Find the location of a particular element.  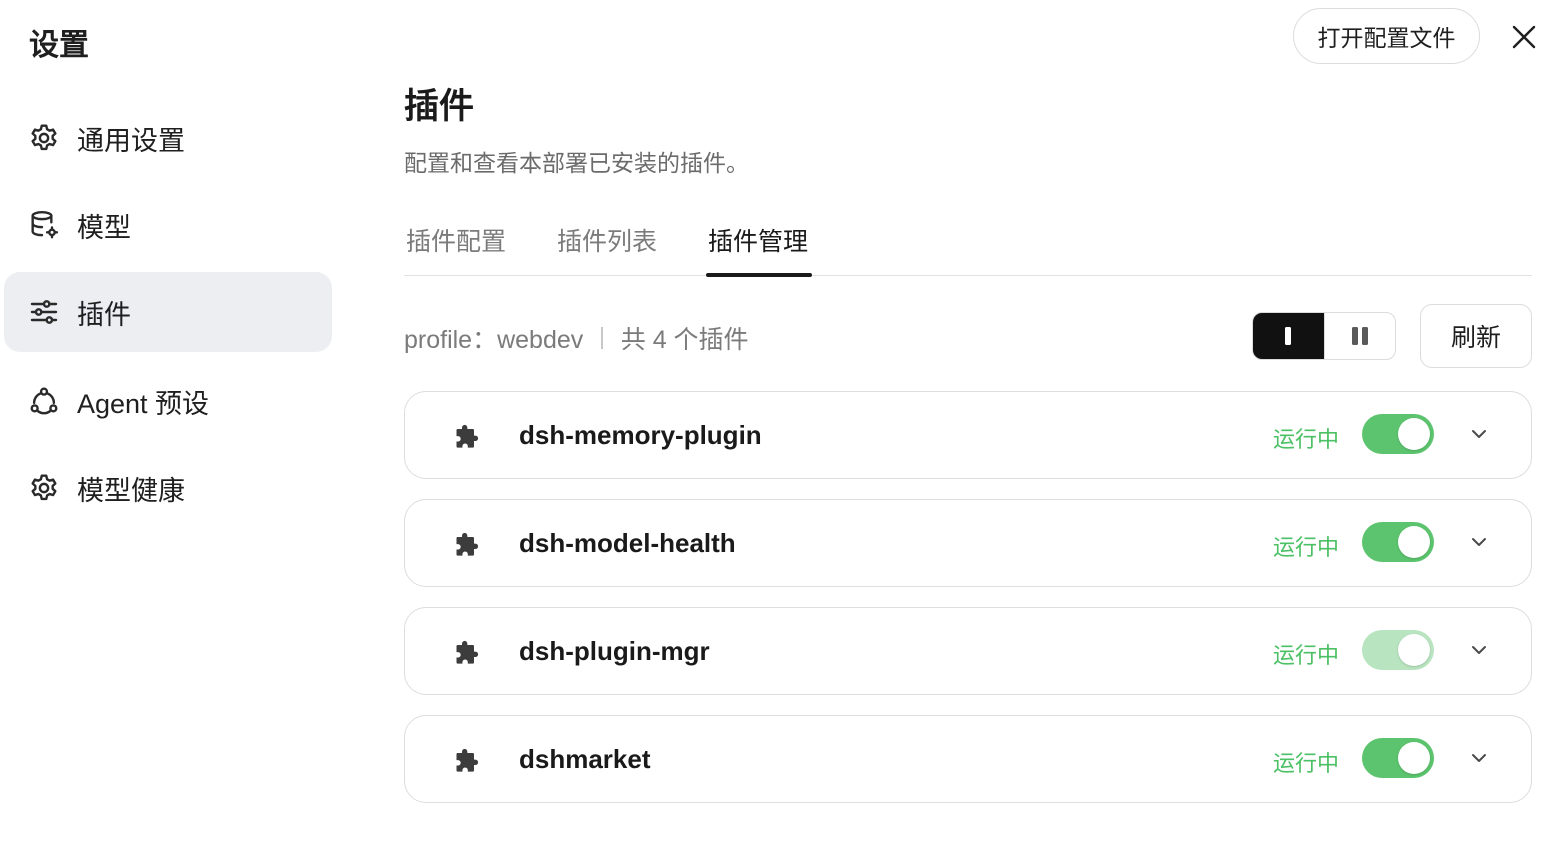

page-description: 配置和查看本部署已安装的插件。 is located at coordinates (576, 163).